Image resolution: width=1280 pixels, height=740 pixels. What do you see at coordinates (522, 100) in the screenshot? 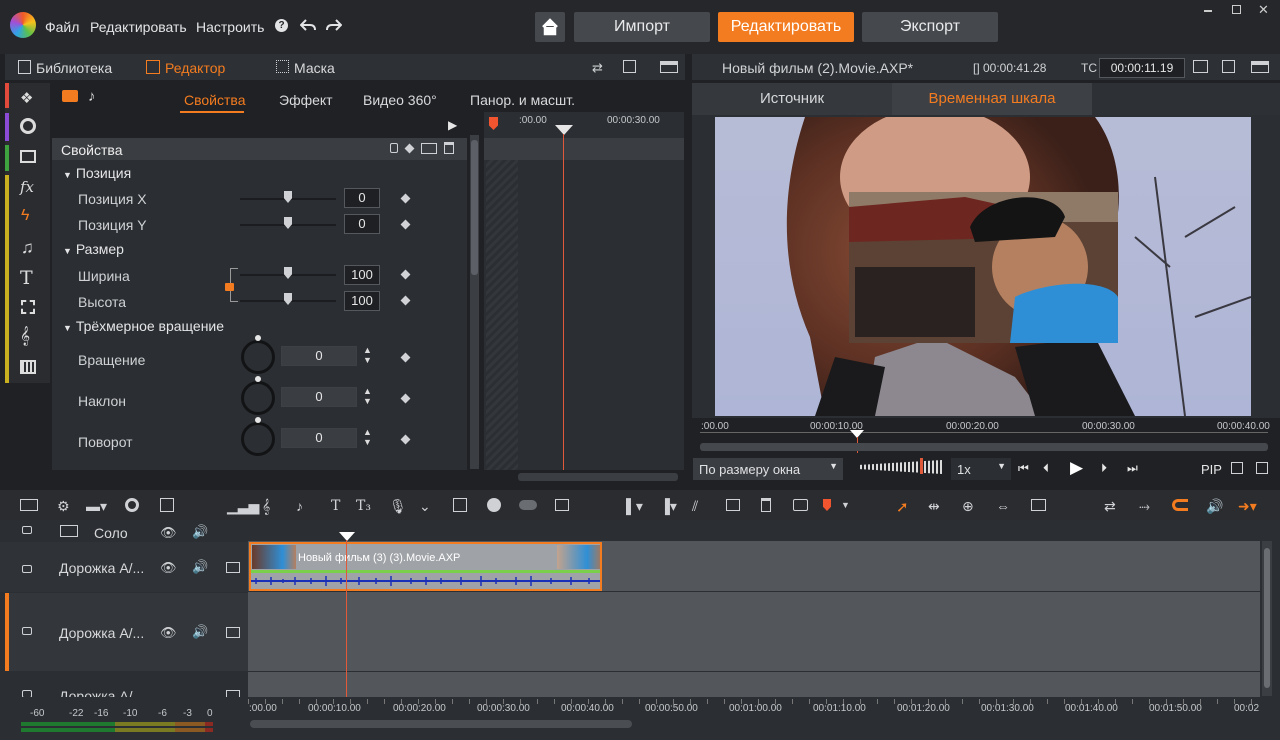
I see `tab-pan-zoom: Панор. и масшт.` at bounding box center [522, 100].